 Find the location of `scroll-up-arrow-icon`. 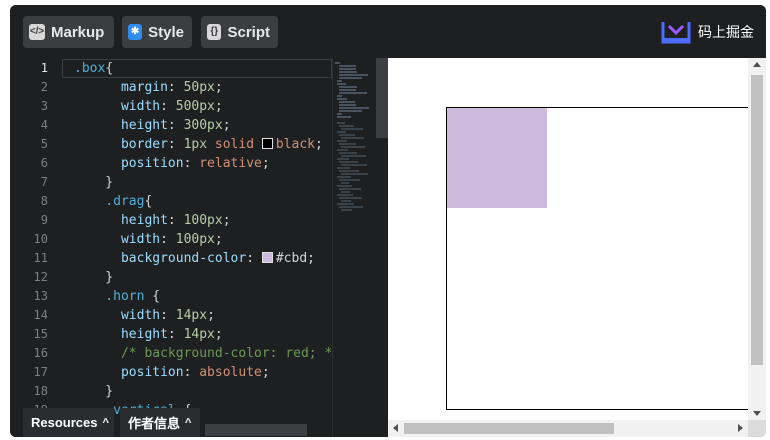

scroll-up-arrow-icon is located at coordinates (757, 64).